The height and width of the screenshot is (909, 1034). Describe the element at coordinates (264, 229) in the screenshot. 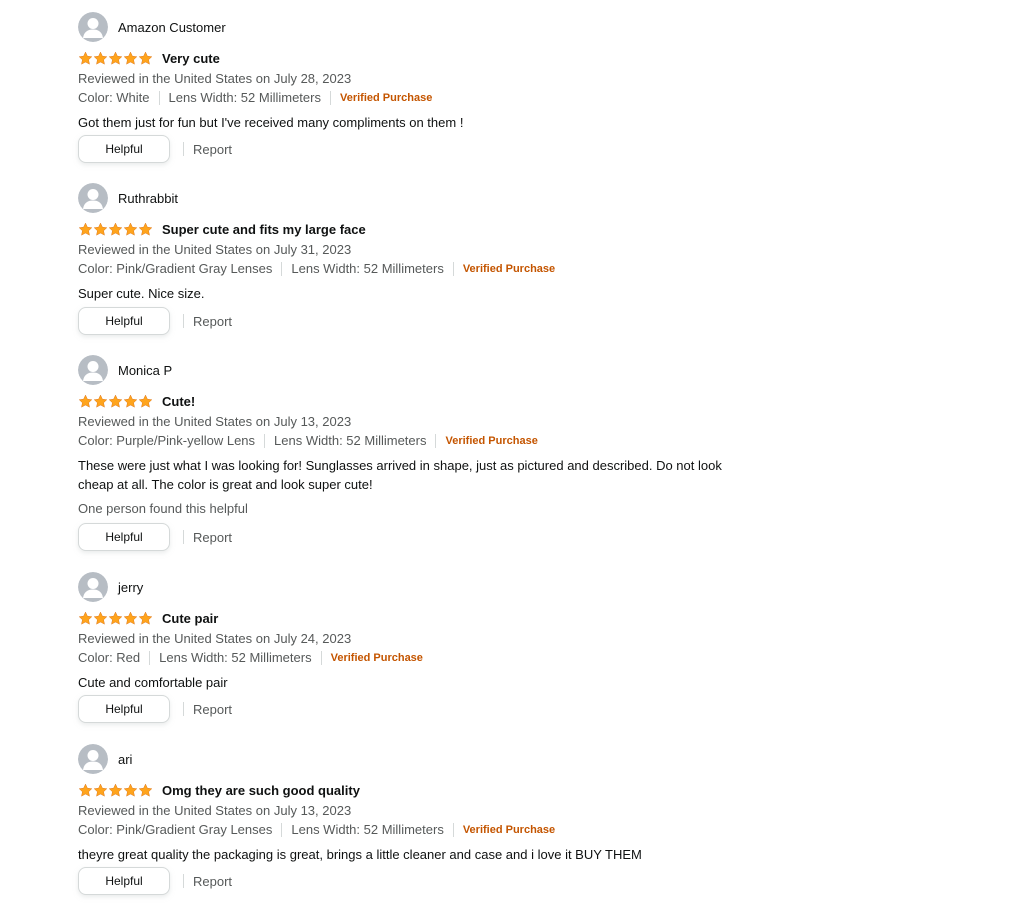

I see `review-title: Super cute and fits my large face` at that location.